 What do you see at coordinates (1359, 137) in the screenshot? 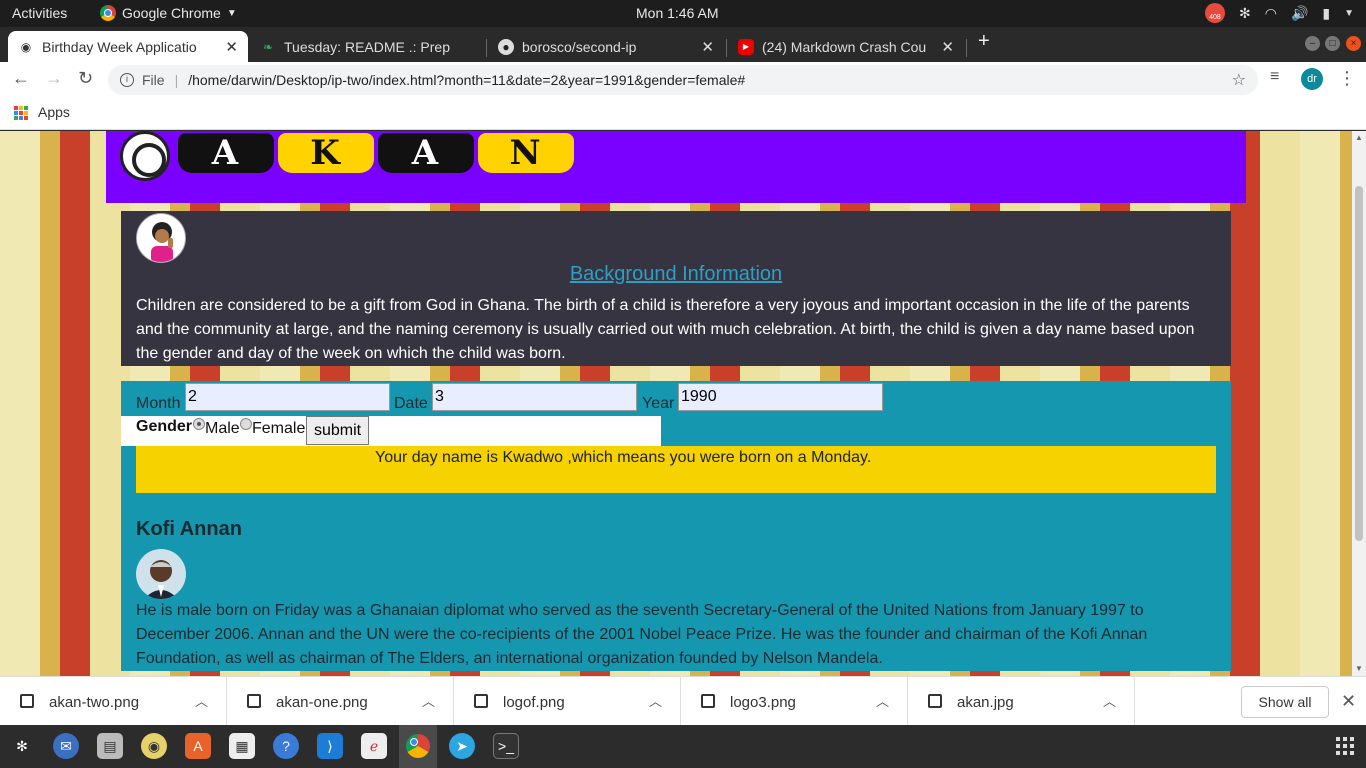
I see `scroll-up-arrow-icon: ▲` at bounding box center [1359, 137].